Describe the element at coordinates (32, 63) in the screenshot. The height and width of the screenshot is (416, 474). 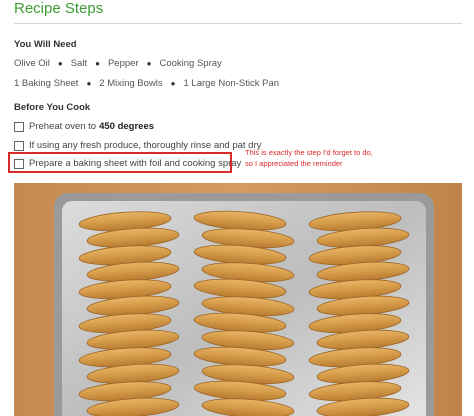
I see `ingredient-item: Olive Oil` at that location.